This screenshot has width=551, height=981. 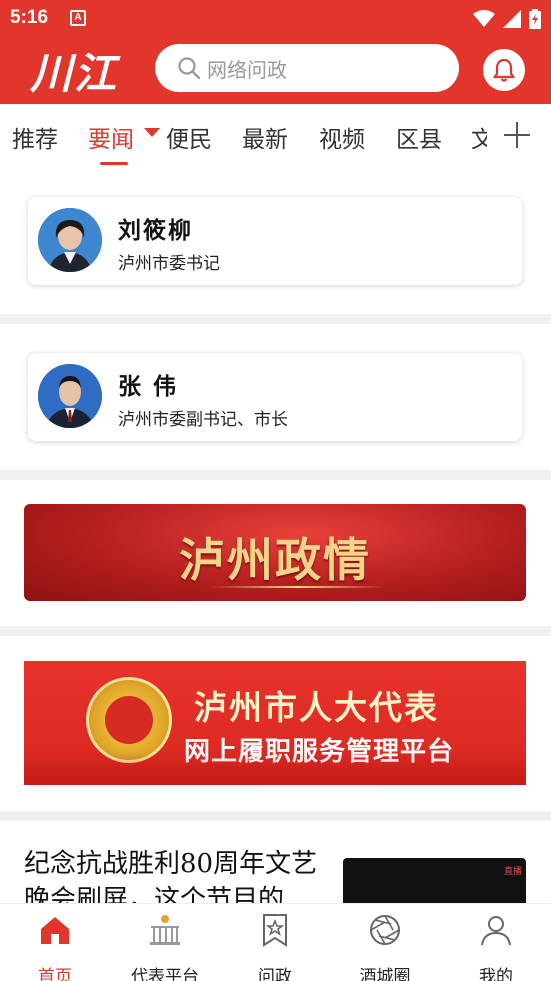 What do you see at coordinates (479, 137) in the screenshot?
I see `tab-culture: 文` at bounding box center [479, 137].